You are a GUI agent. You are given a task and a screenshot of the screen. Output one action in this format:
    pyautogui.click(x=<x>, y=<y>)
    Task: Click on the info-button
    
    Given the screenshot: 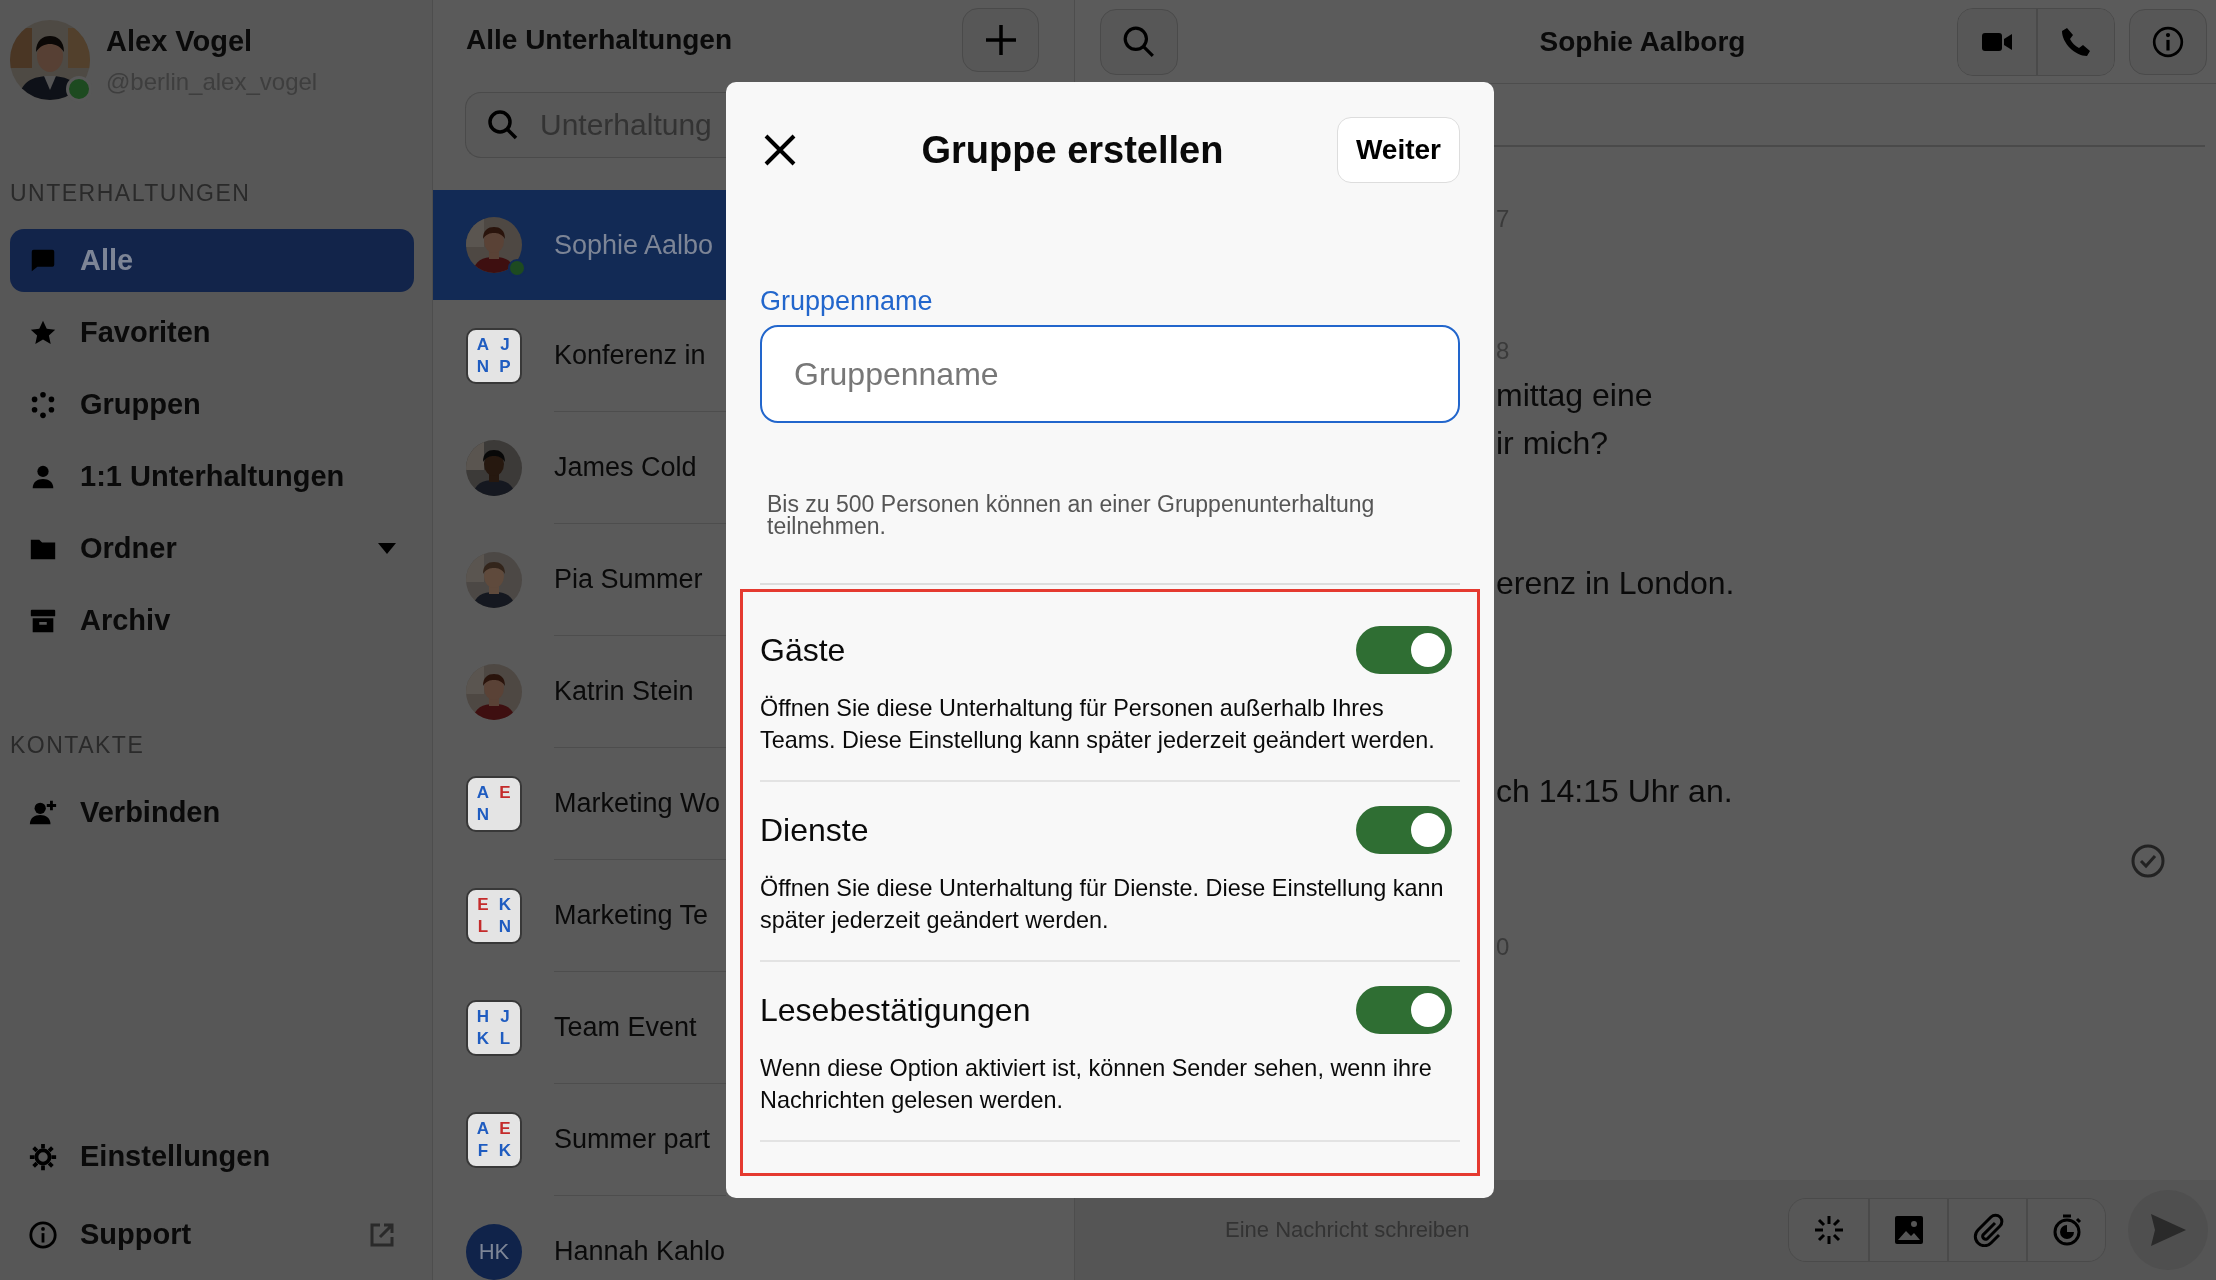 What is the action you would take?
    pyautogui.click(x=2168, y=41)
    